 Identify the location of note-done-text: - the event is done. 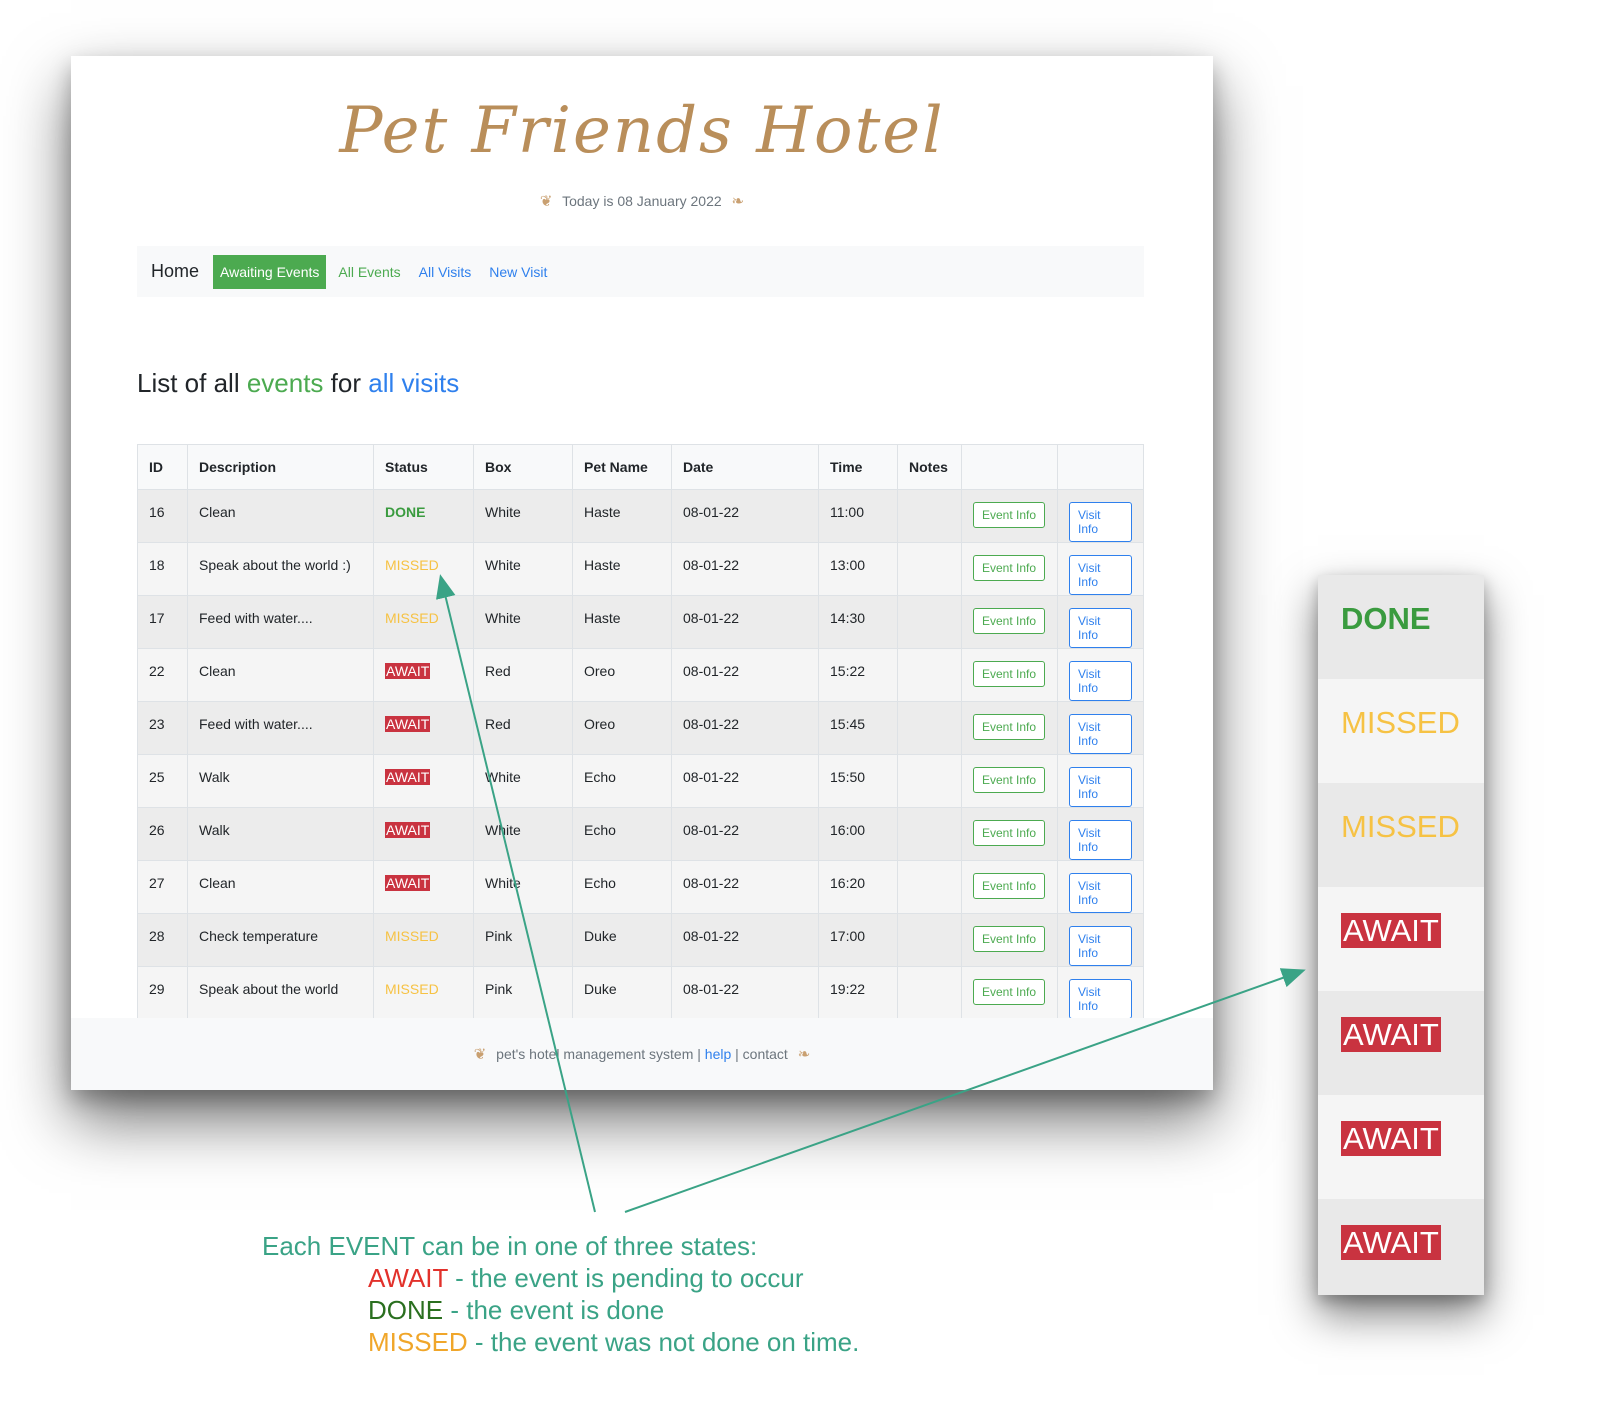
(554, 1310).